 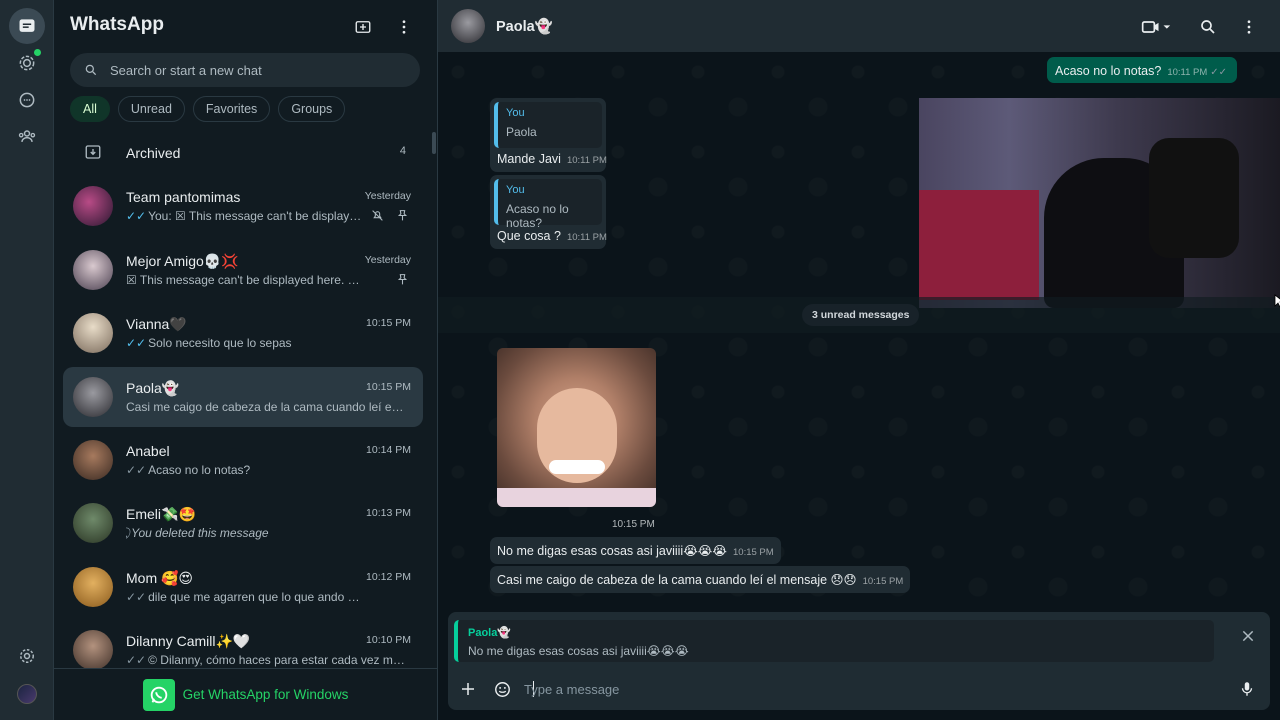 I want to click on attach-plus-icon, so click(x=468, y=689).